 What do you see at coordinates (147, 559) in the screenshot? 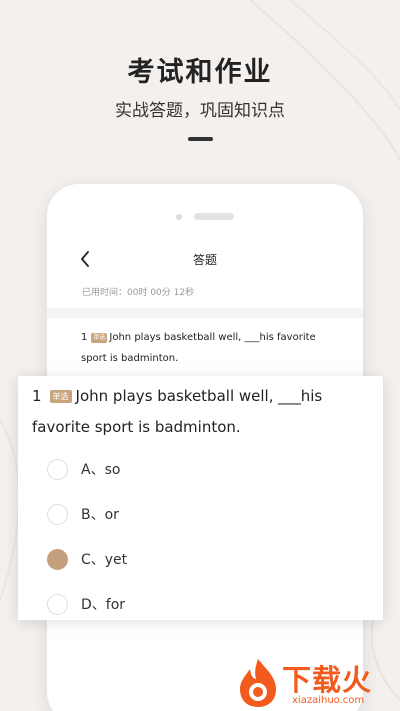
I see `option-c: C、yet` at bounding box center [147, 559].